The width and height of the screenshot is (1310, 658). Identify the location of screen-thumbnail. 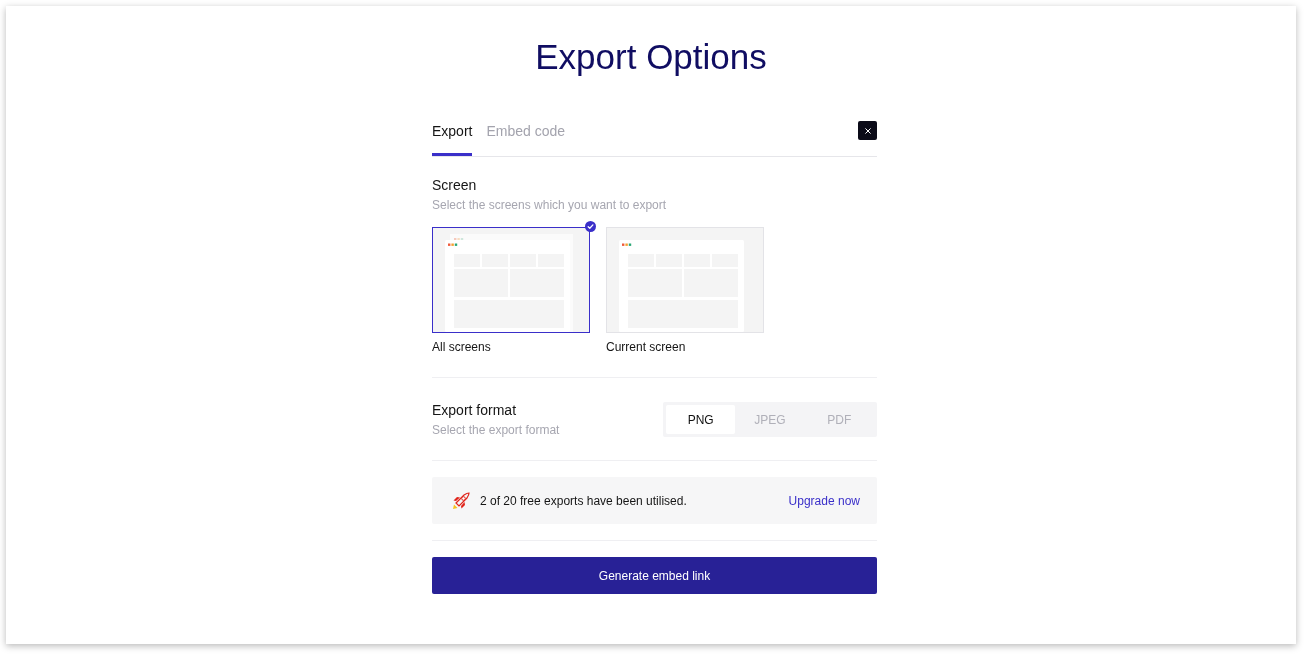
(511, 280).